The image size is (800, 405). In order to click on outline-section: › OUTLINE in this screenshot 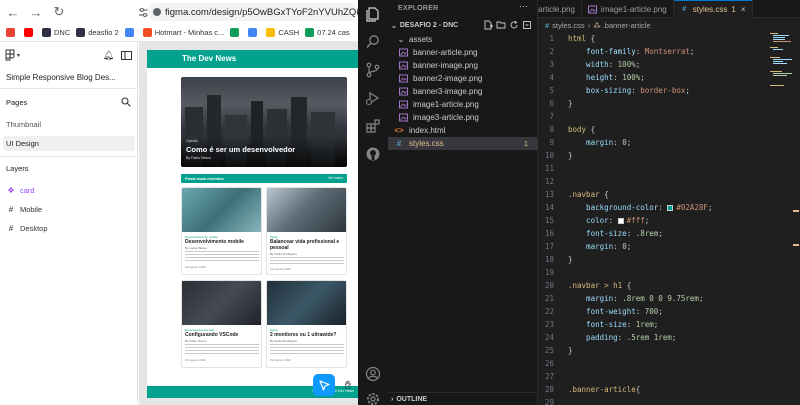, I will do `click(463, 398)`.